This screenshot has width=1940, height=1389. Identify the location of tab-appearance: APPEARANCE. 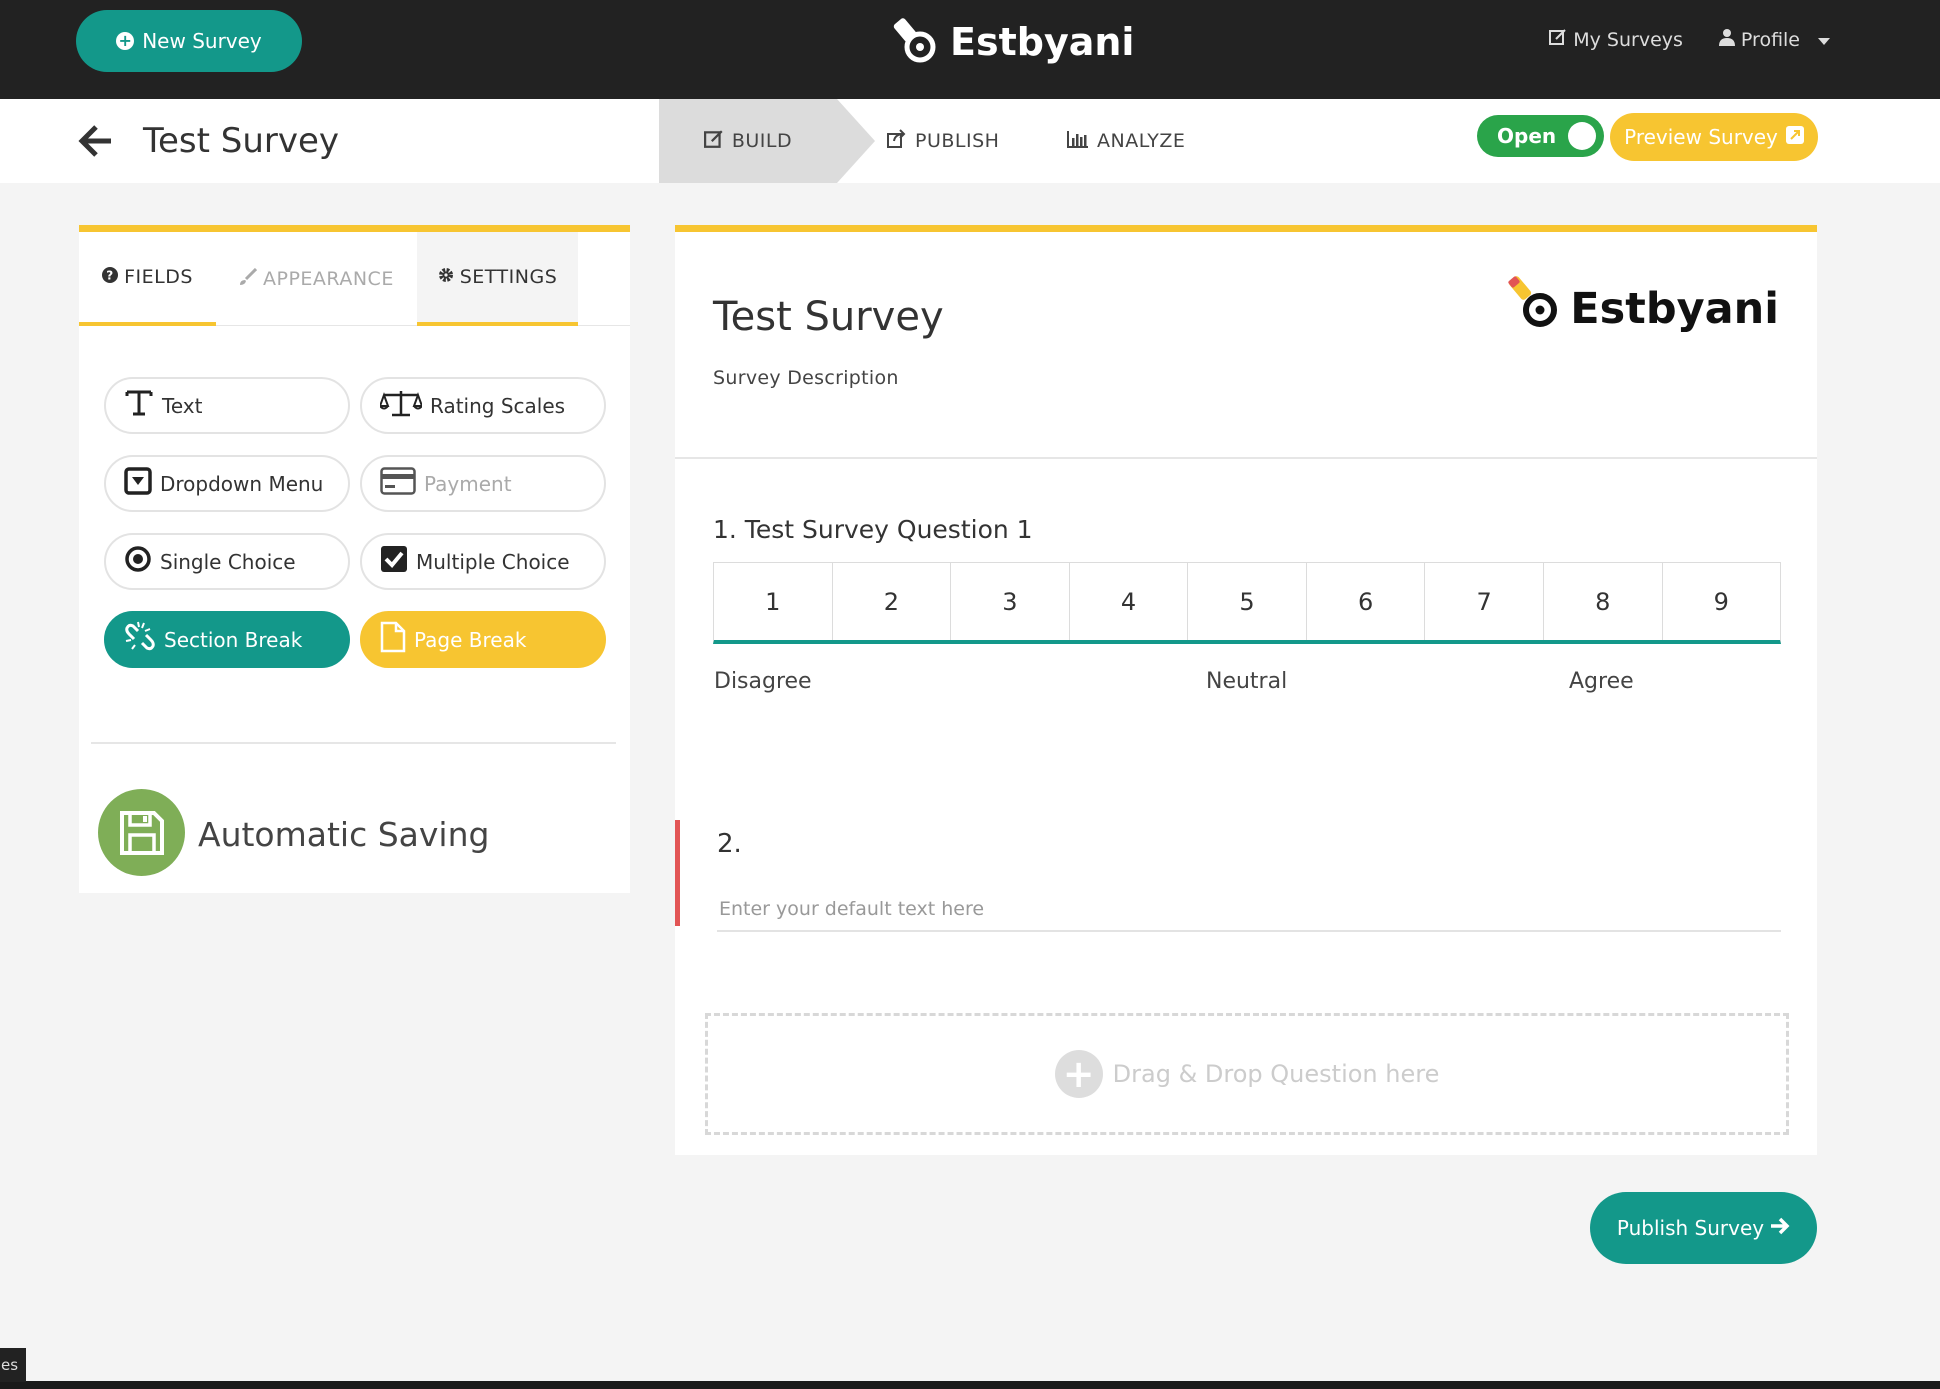
(319, 279).